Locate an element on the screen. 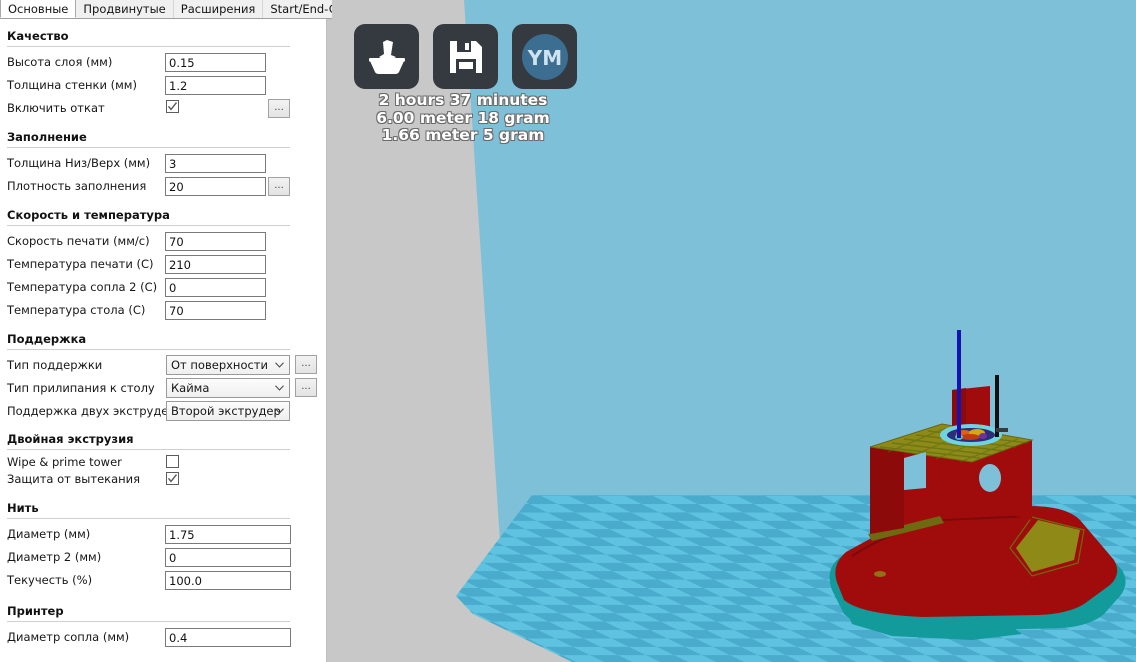  viewport-toolbar: YM is located at coordinates (465, 56).